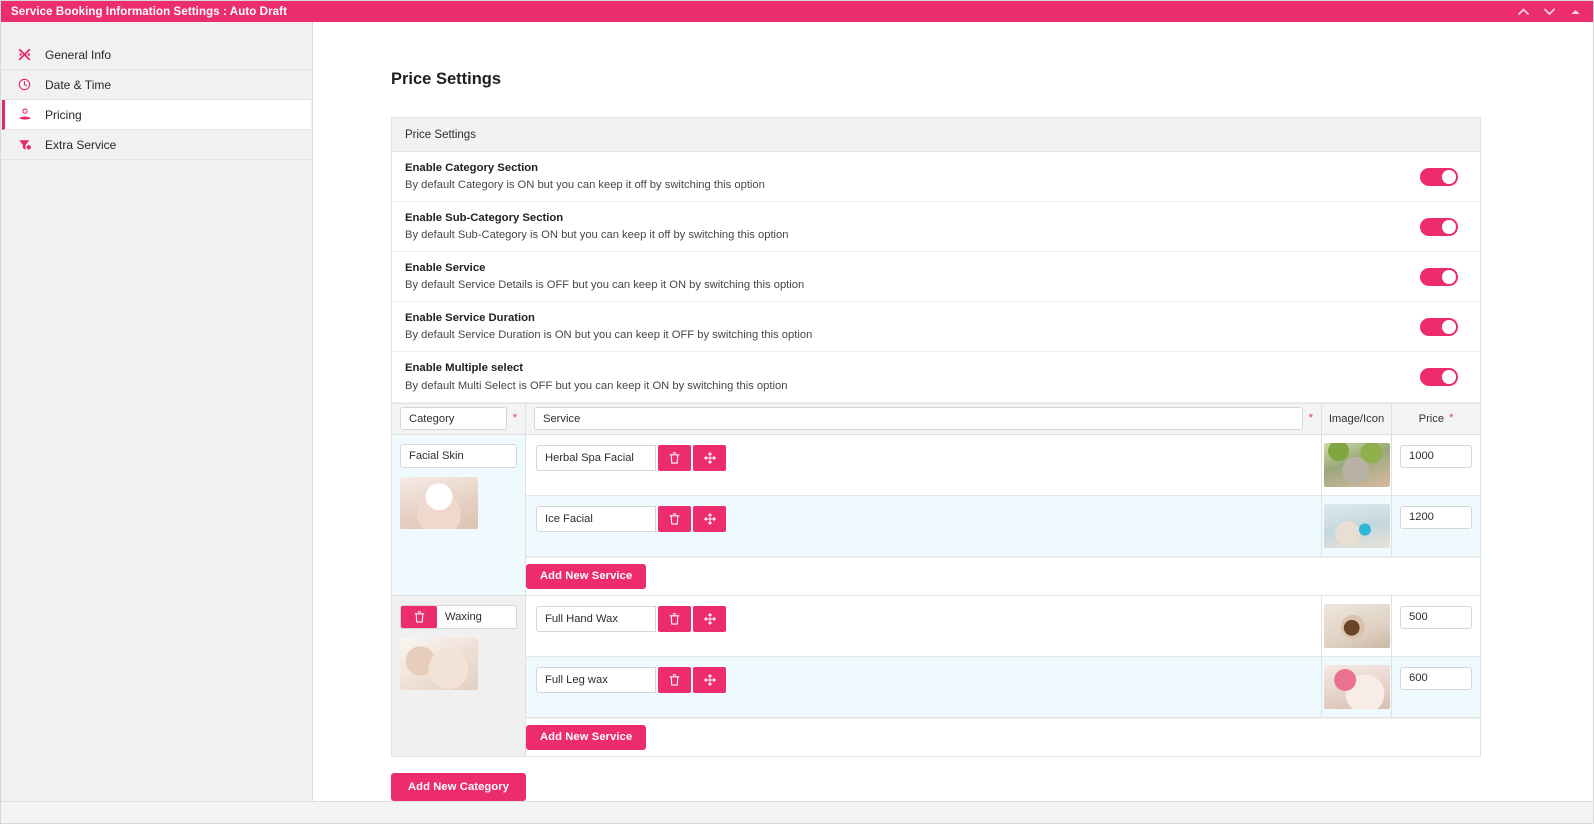 Image resolution: width=1594 pixels, height=824 pixels. What do you see at coordinates (596, 618) in the screenshot?
I see `service-name-input: Full Hand Wax` at bounding box center [596, 618].